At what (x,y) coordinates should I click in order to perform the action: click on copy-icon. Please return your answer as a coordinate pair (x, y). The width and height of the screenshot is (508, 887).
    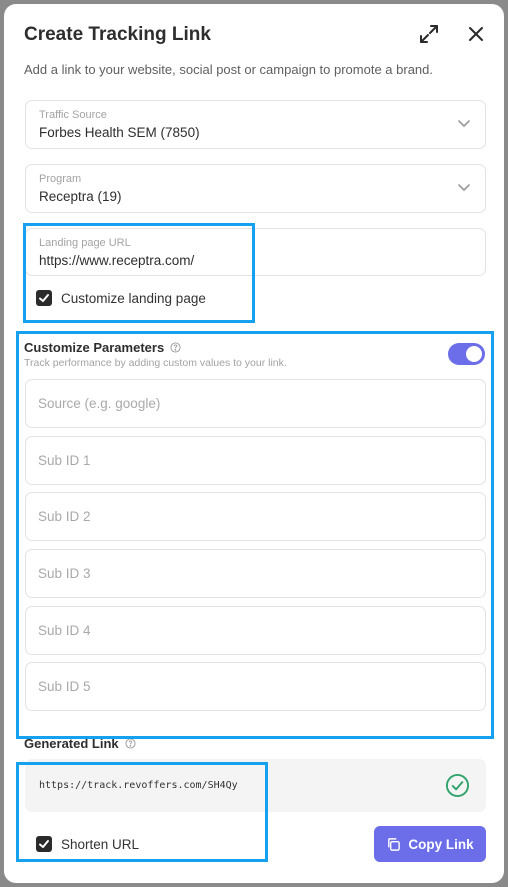
    Looking at the image, I should click on (394, 844).